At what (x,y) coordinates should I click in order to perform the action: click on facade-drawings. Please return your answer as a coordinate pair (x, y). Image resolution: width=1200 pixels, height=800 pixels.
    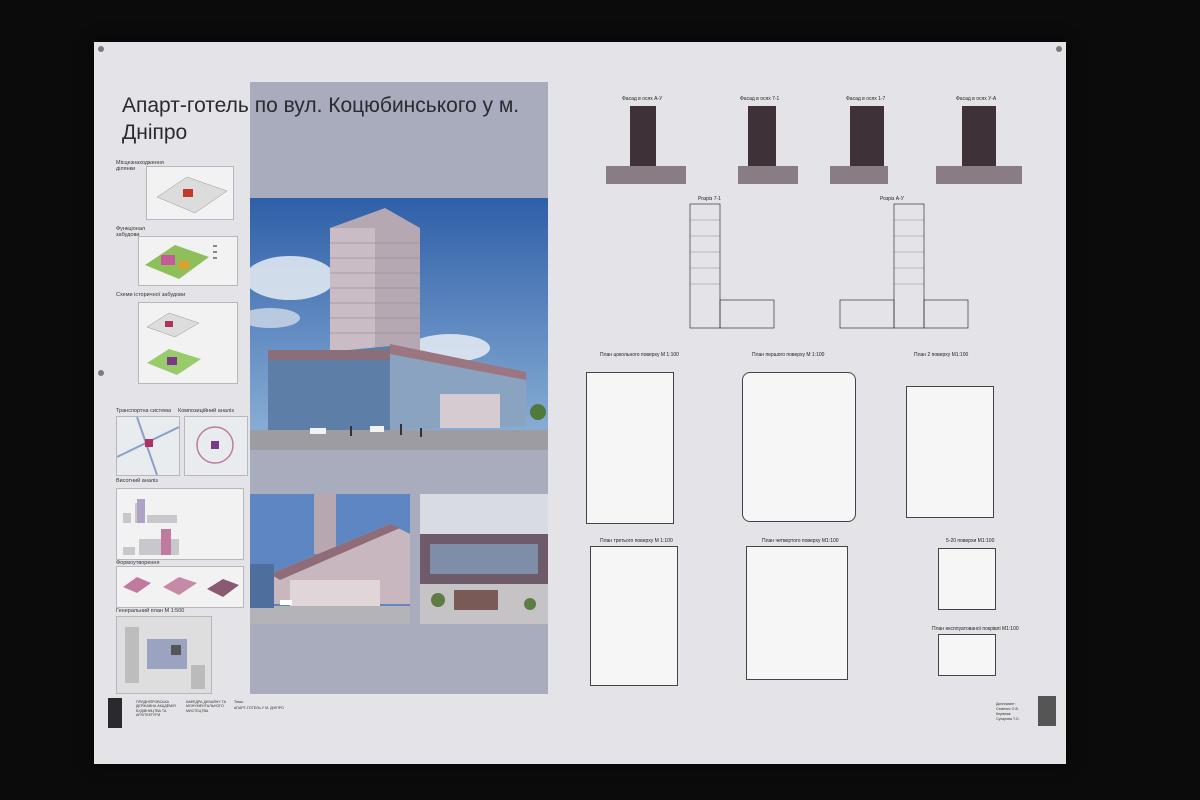
    Looking at the image, I should click on (814, 145).